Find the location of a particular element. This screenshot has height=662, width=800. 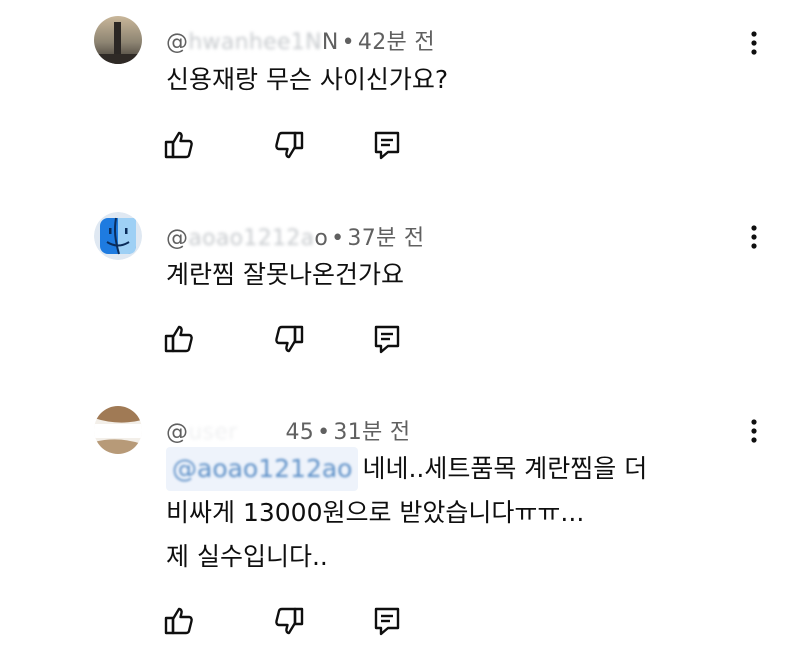

comment-line: 신용재랑 무슨 사이신가요? is located at coordinates (307, 79).